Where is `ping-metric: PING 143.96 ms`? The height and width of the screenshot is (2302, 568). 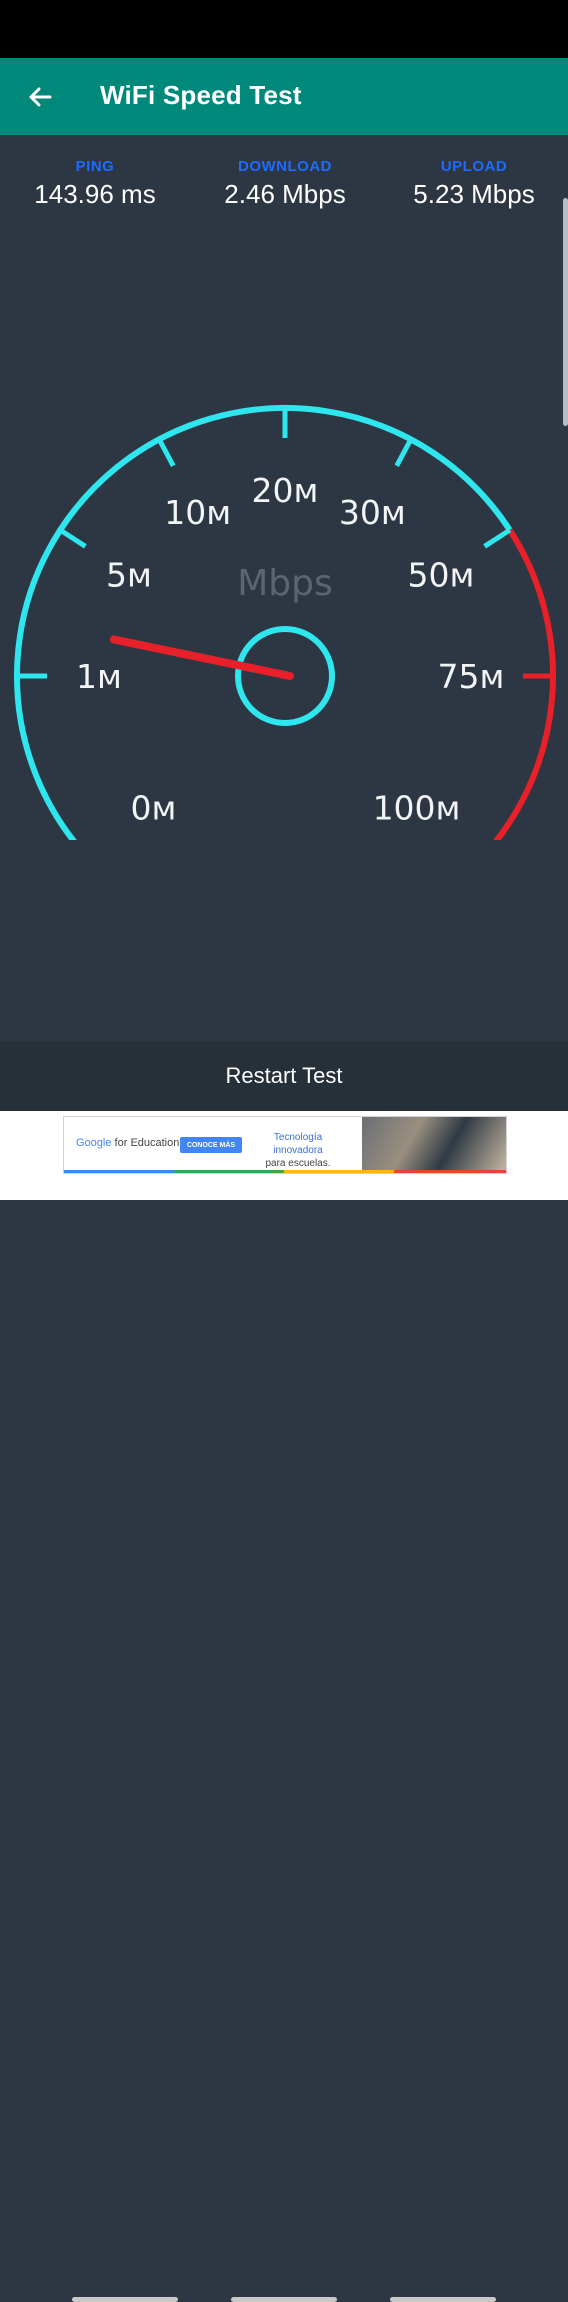
ping-metric: PING 143.96 ms is located at coordinates (95, 184).